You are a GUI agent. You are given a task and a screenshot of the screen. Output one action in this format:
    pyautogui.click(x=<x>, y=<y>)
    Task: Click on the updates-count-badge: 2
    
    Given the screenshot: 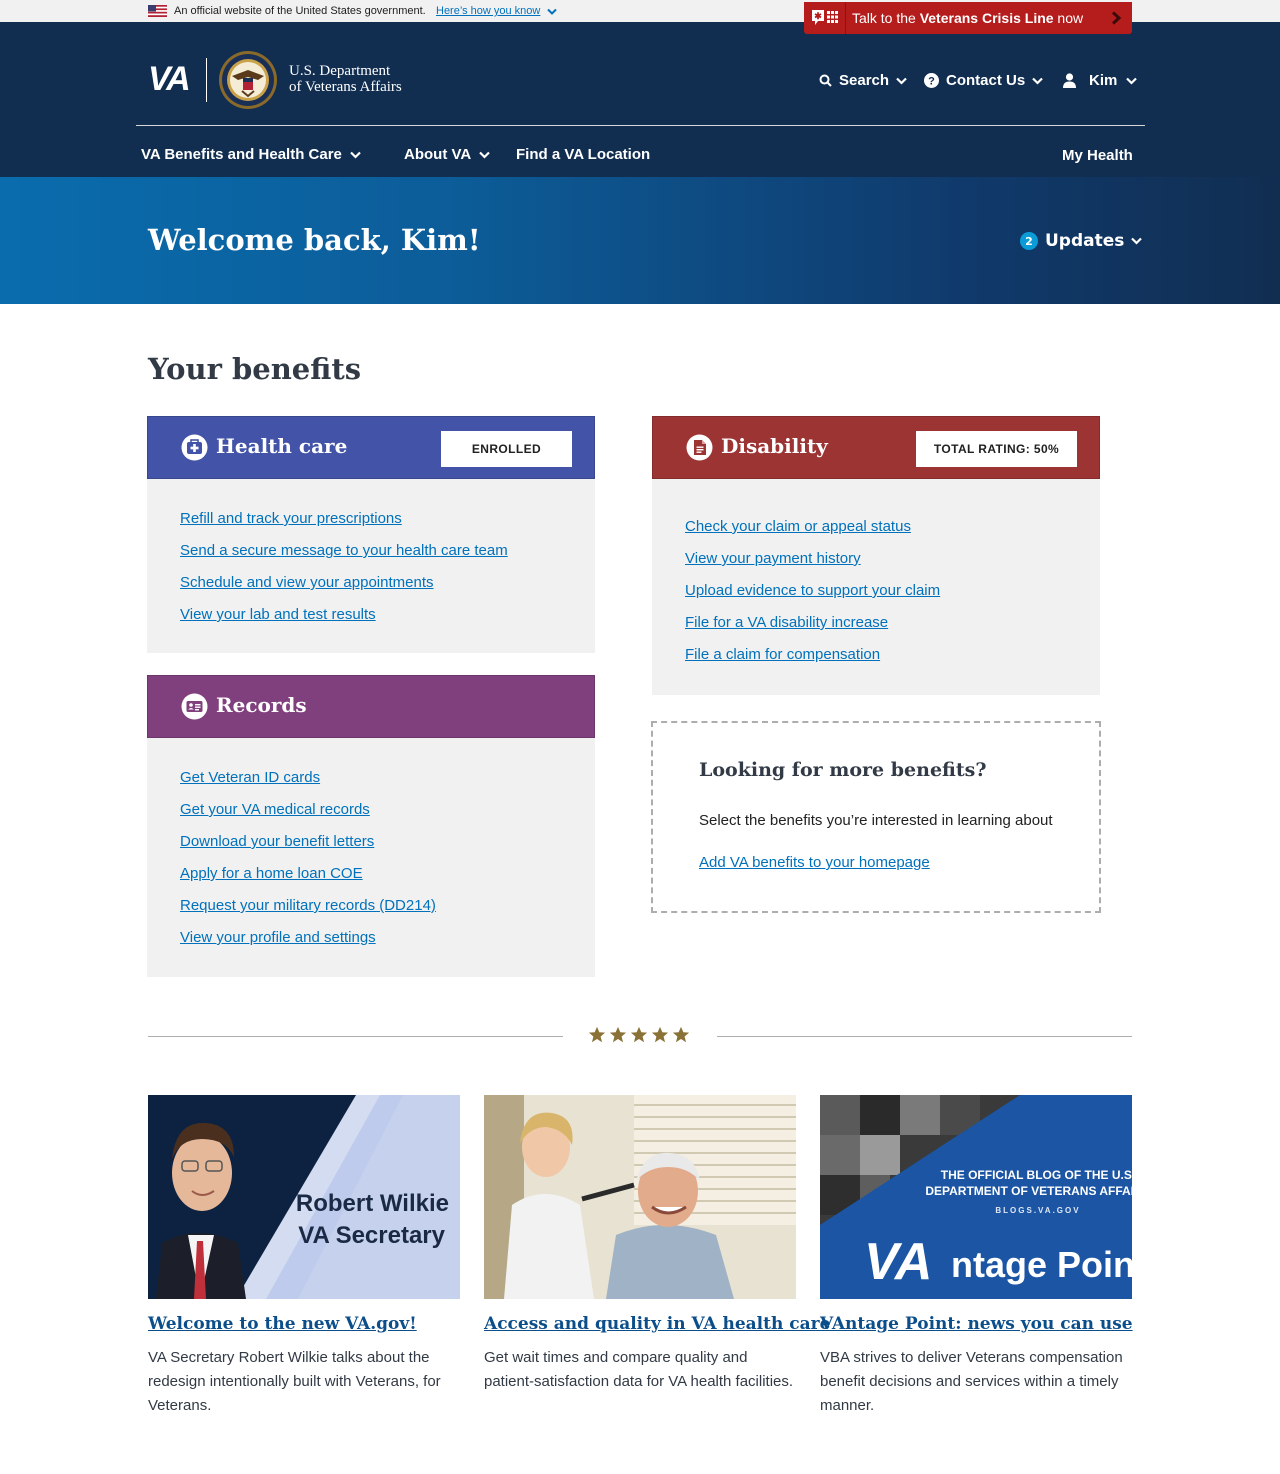 What is the action you would take?
    pyautogui.click(x=1029, y=241)
    